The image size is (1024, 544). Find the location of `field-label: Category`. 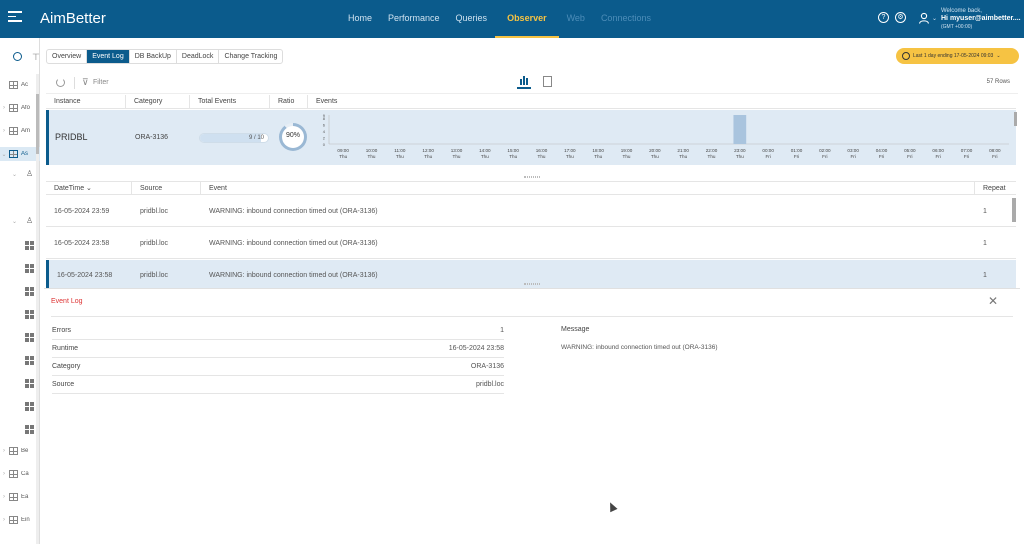

field-label: Category is located at coordinates (66, 366).